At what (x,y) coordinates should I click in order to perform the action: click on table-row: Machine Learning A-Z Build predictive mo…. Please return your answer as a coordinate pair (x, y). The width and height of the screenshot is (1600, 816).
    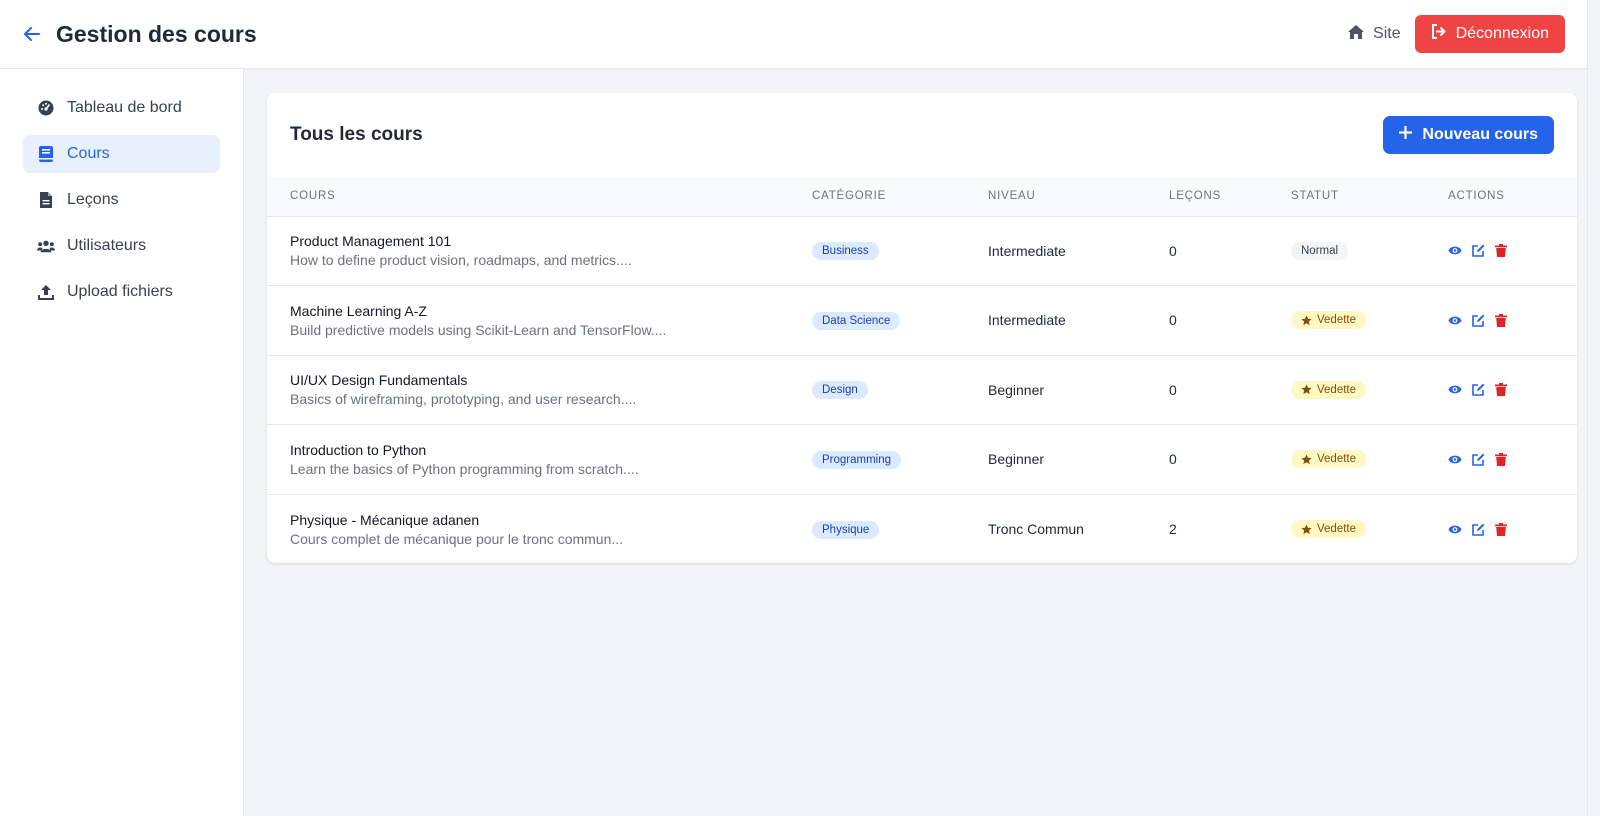
    Looking at the image, I should click on (922, 320).